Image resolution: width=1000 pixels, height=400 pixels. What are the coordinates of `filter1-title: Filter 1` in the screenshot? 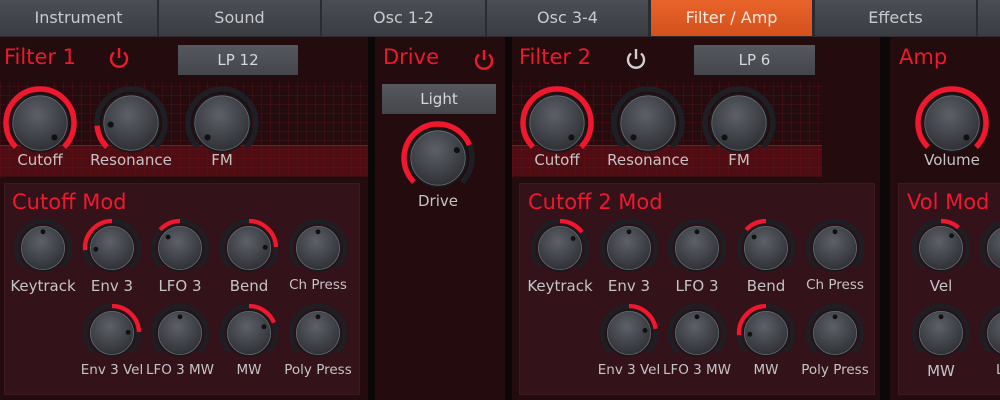 It's located at (40, 57).